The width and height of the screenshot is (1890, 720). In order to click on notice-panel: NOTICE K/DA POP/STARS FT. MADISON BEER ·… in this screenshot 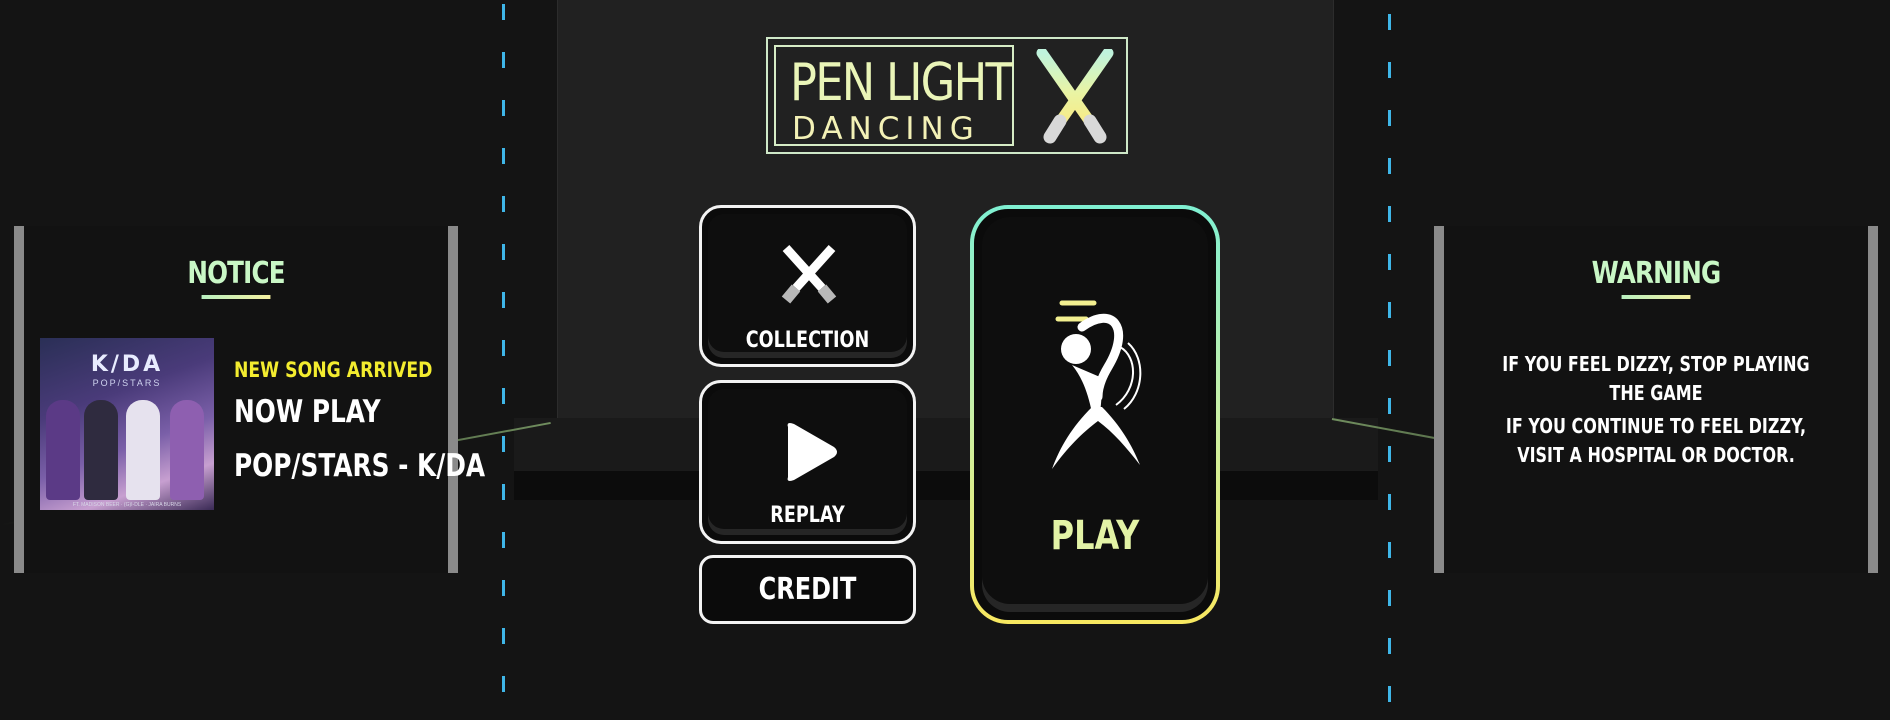, I will do `click(249, 399)`.